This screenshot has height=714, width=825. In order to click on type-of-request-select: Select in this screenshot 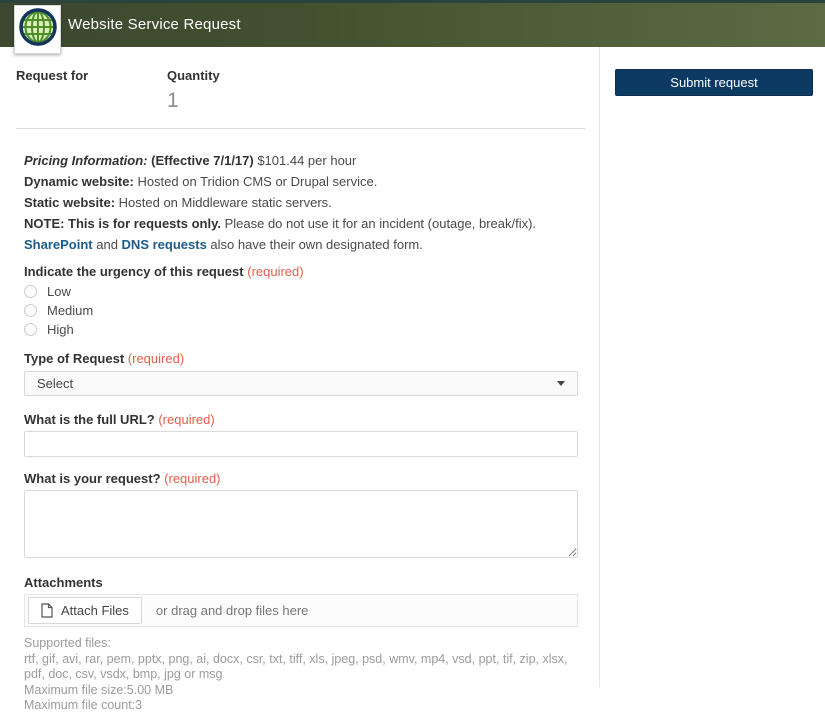, I will do `click(301, 383)`.